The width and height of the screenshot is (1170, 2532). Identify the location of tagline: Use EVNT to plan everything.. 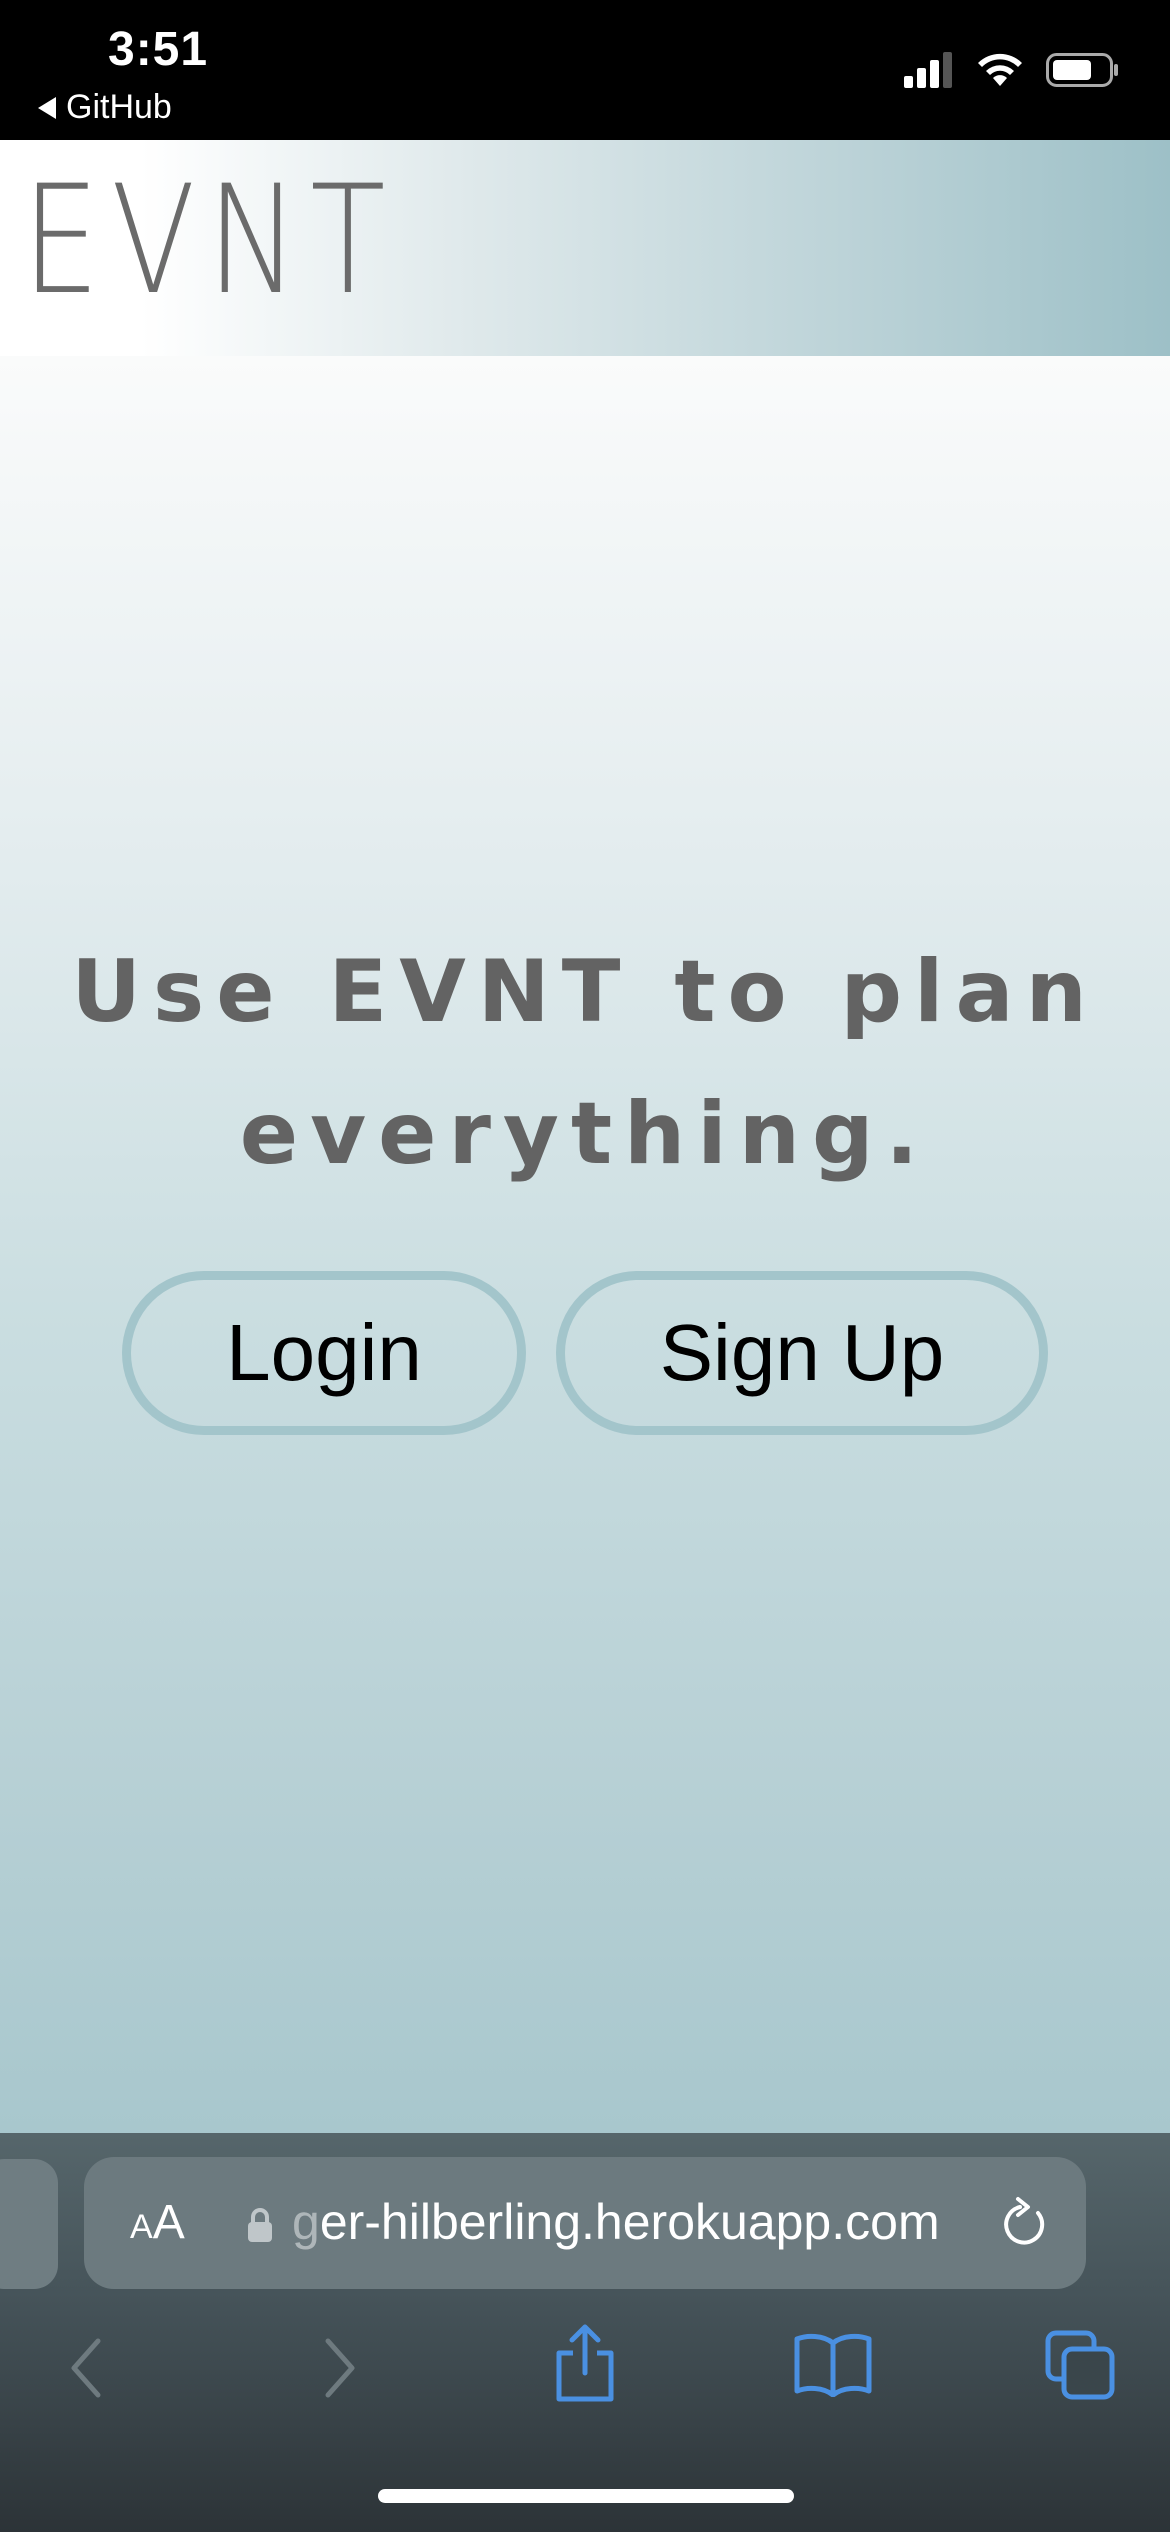
(585, 1063).